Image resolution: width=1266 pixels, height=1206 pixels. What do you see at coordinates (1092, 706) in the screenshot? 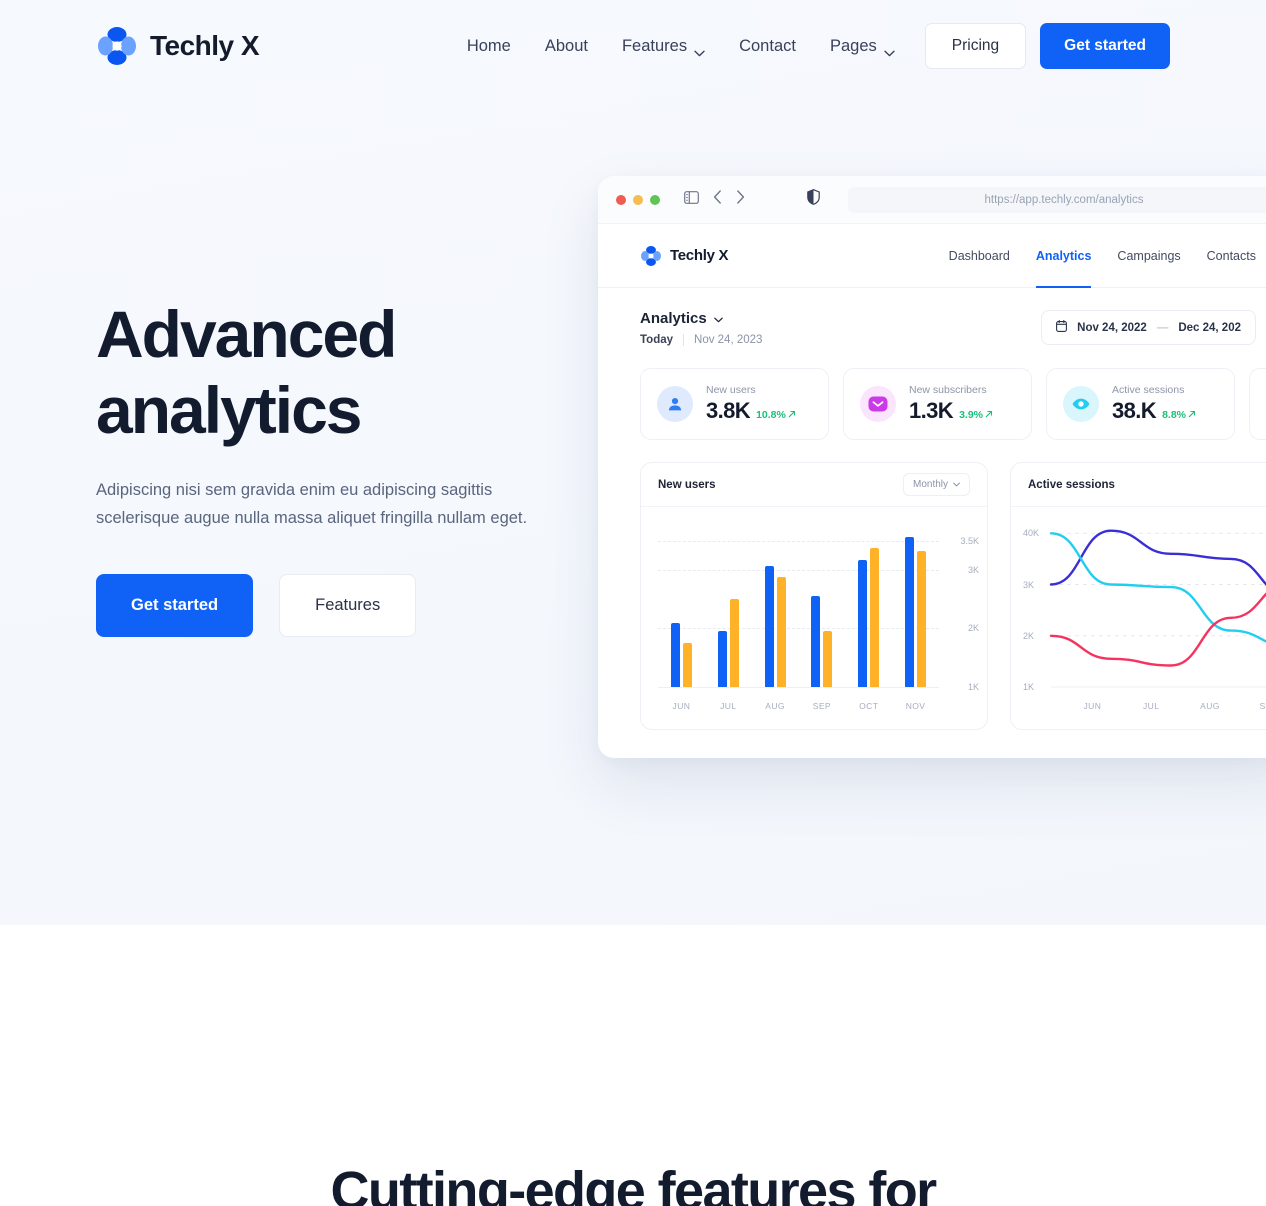
I see `line-chart-x-label: JUN` at bounding box center [1092, 706].